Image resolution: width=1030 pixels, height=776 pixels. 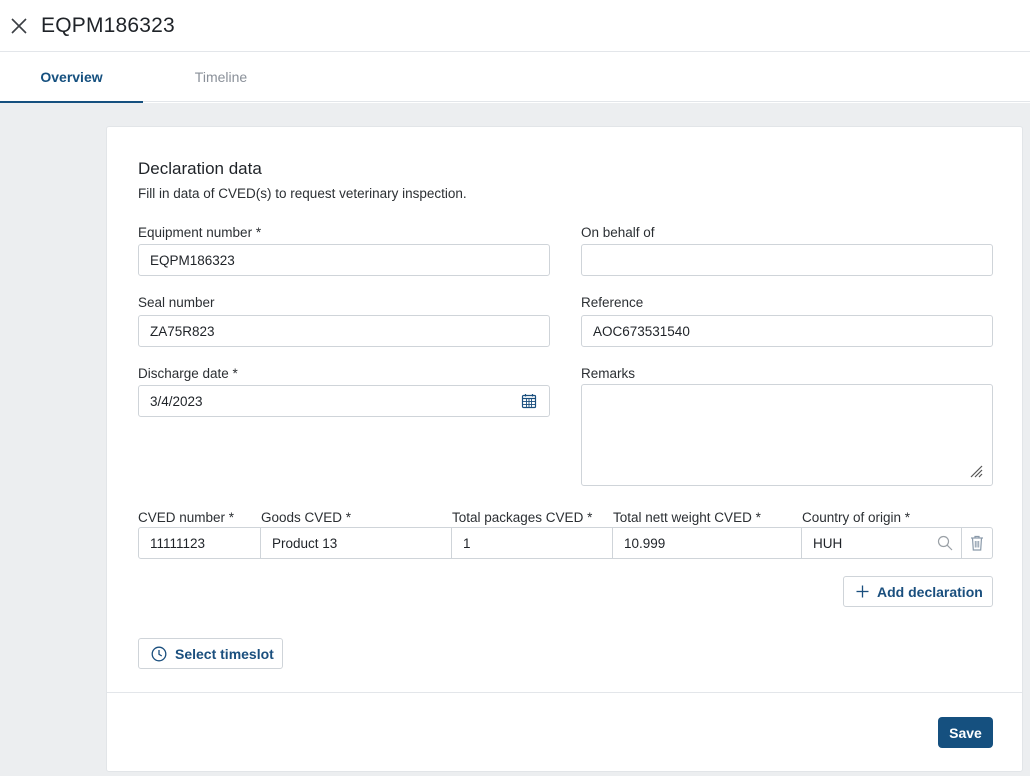 I want to click on tab-overview: Overview, so click(x=71, y=77).